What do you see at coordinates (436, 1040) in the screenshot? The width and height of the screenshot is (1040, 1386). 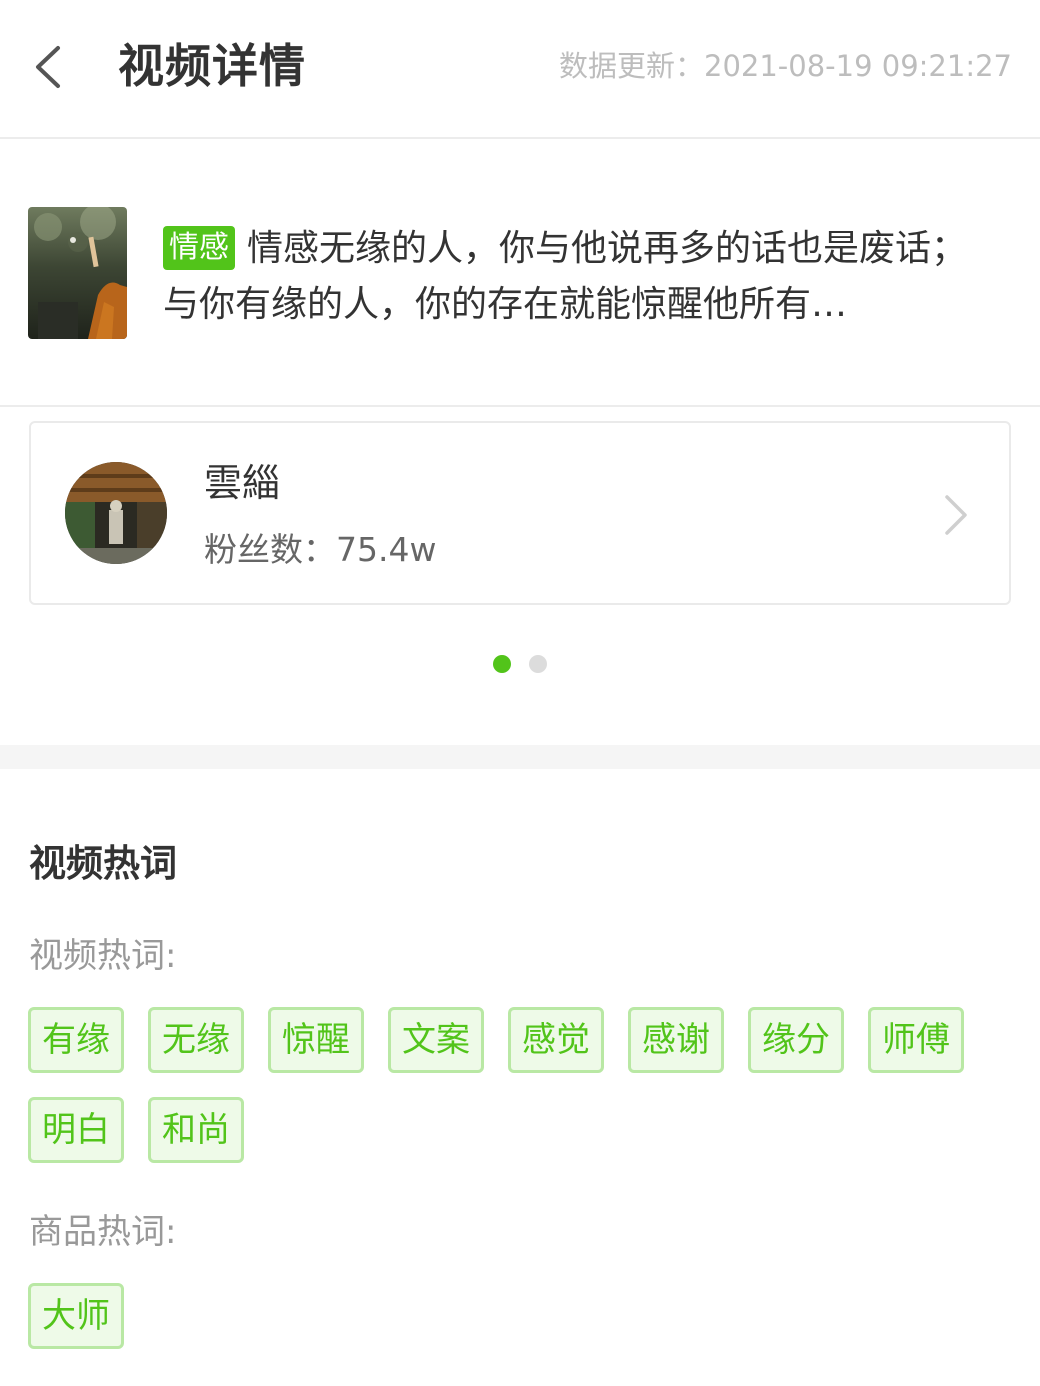 I see `hotword-chip: 文案` at bounding box center [436, 1040].